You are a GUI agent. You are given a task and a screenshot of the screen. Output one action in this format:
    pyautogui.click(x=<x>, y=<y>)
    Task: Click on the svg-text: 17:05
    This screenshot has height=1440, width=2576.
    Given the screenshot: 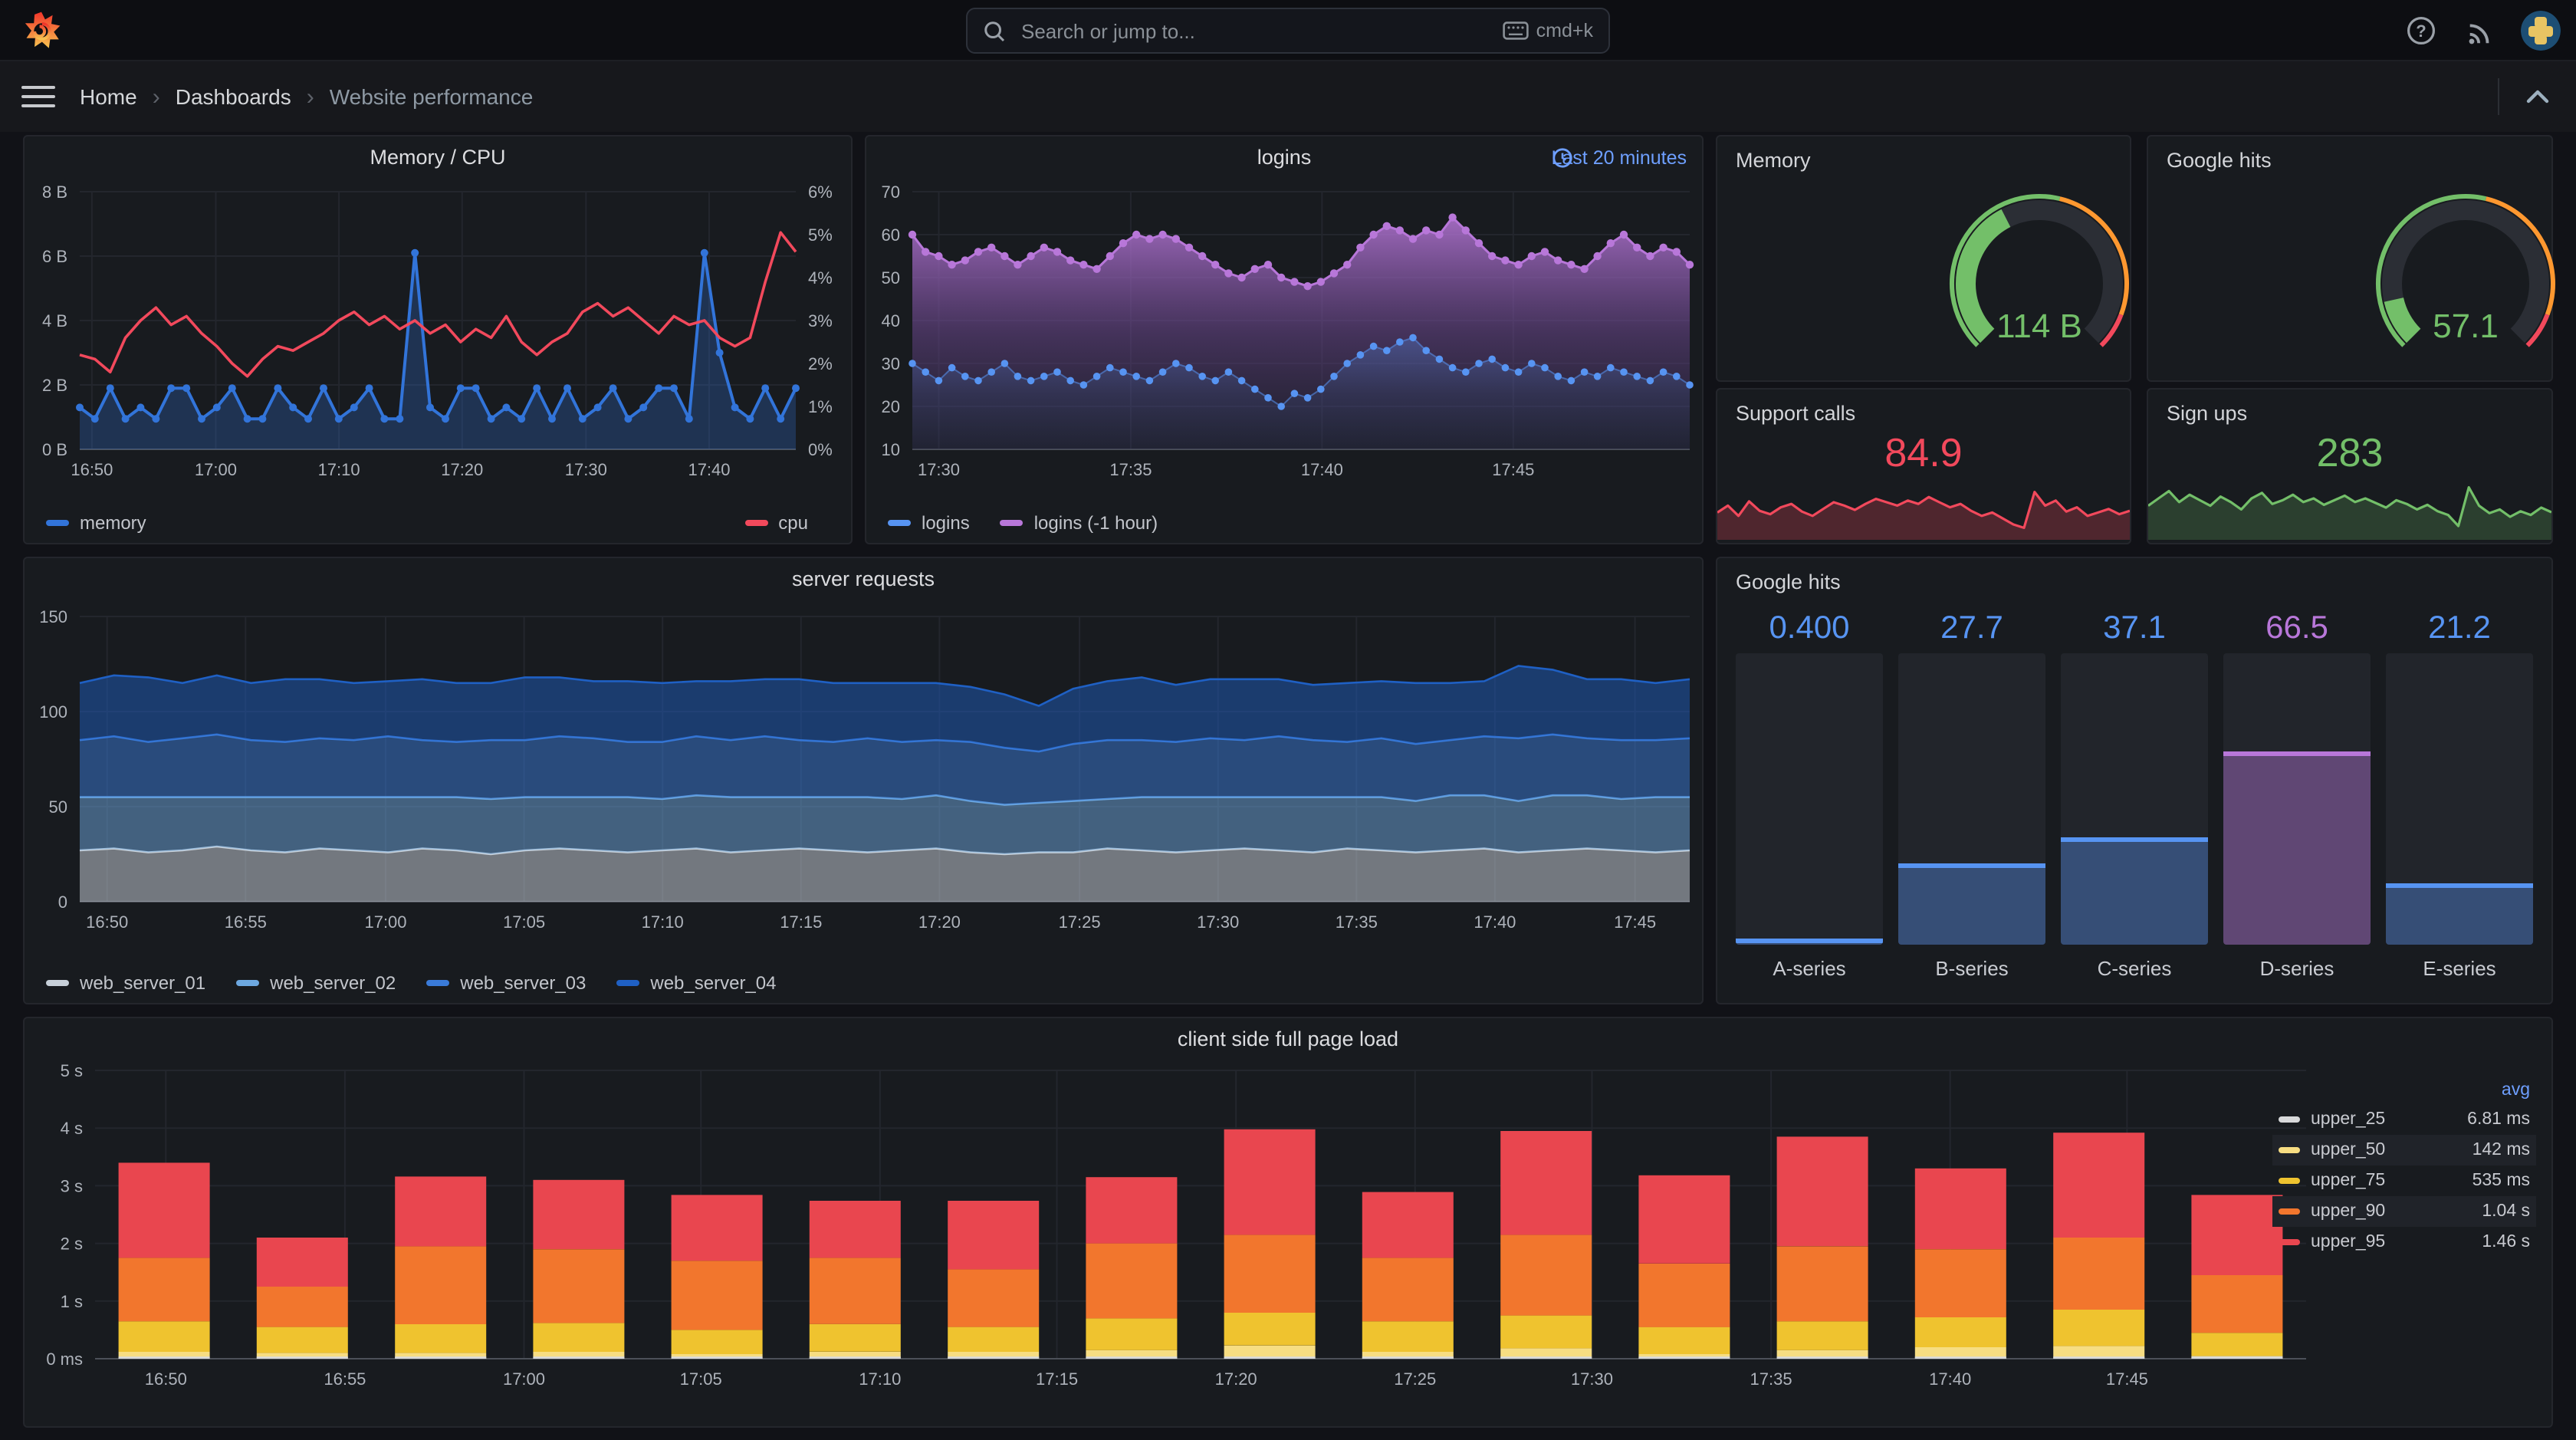 What is the action you would take?
    pyautogui.click(x=701, y=1379)
    